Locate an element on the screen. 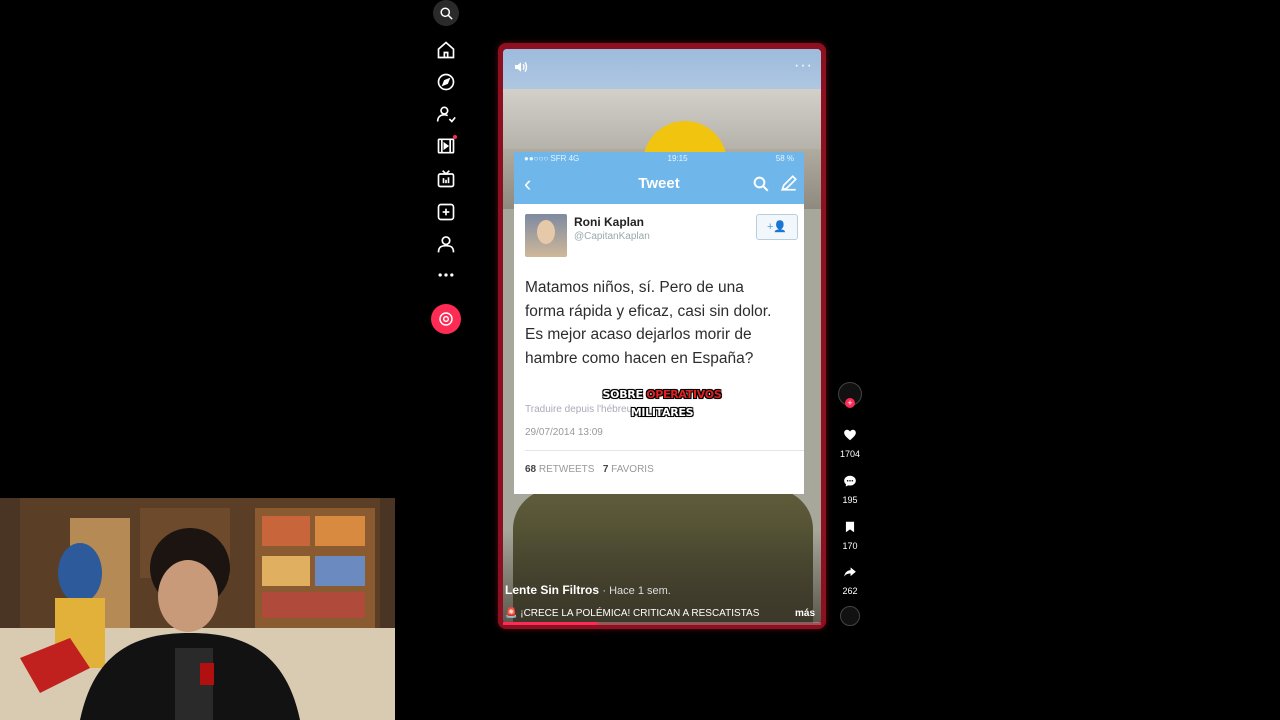  save-button: 170 is located at coordinates (850, 533).